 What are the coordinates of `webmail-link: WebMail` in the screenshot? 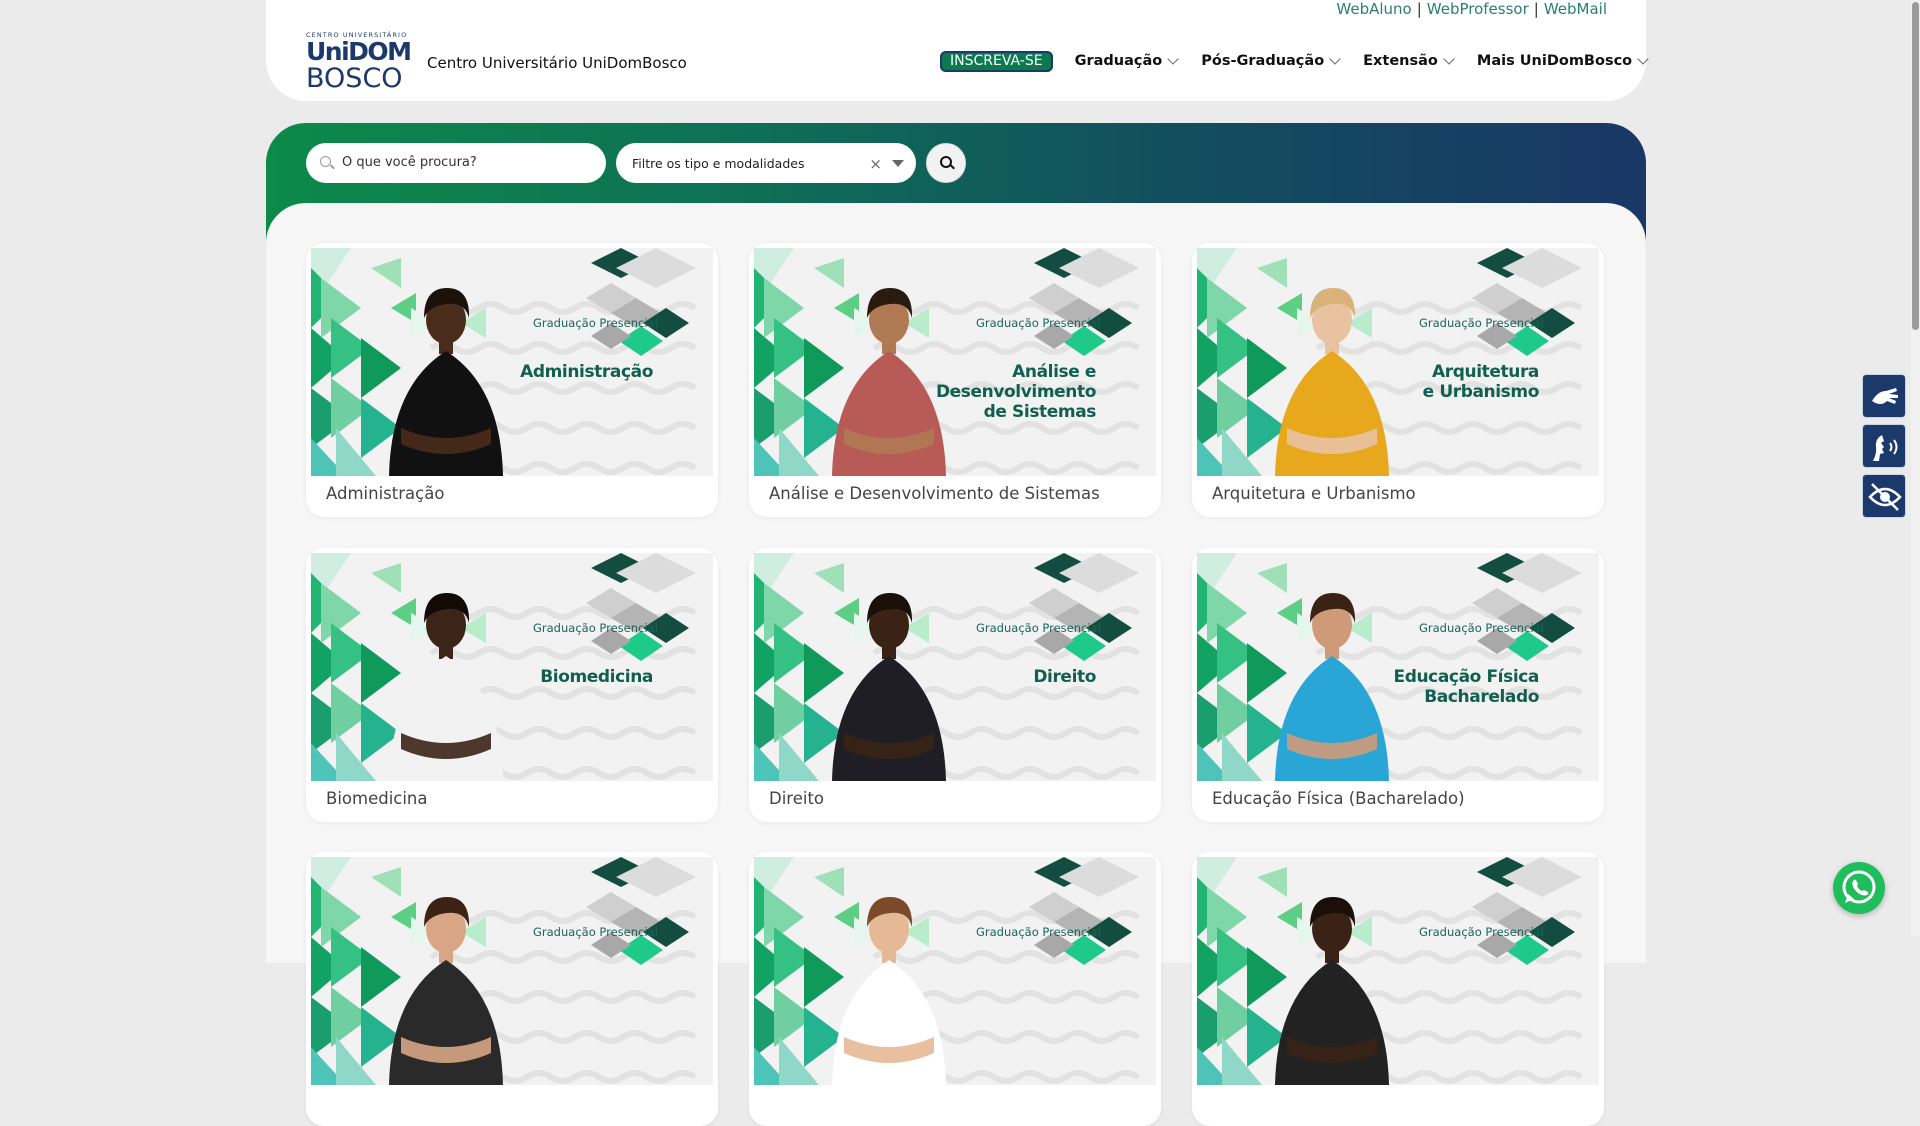 It's located at (1575, 9).